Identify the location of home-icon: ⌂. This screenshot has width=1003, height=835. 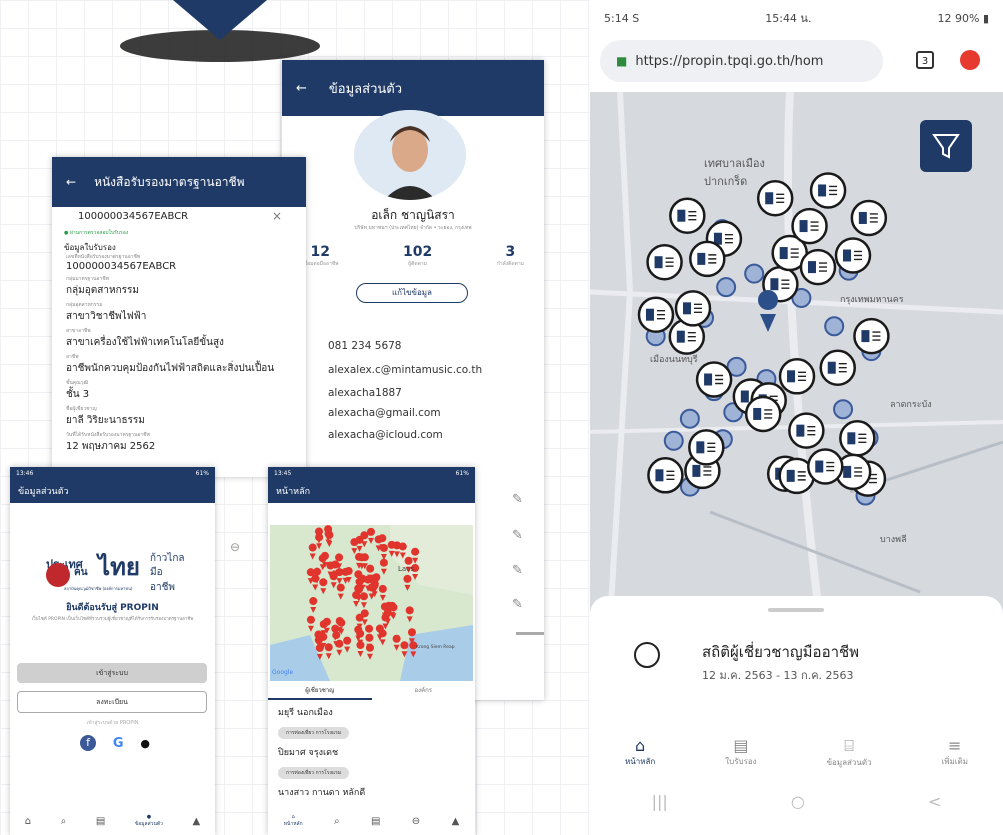
(28, 821).